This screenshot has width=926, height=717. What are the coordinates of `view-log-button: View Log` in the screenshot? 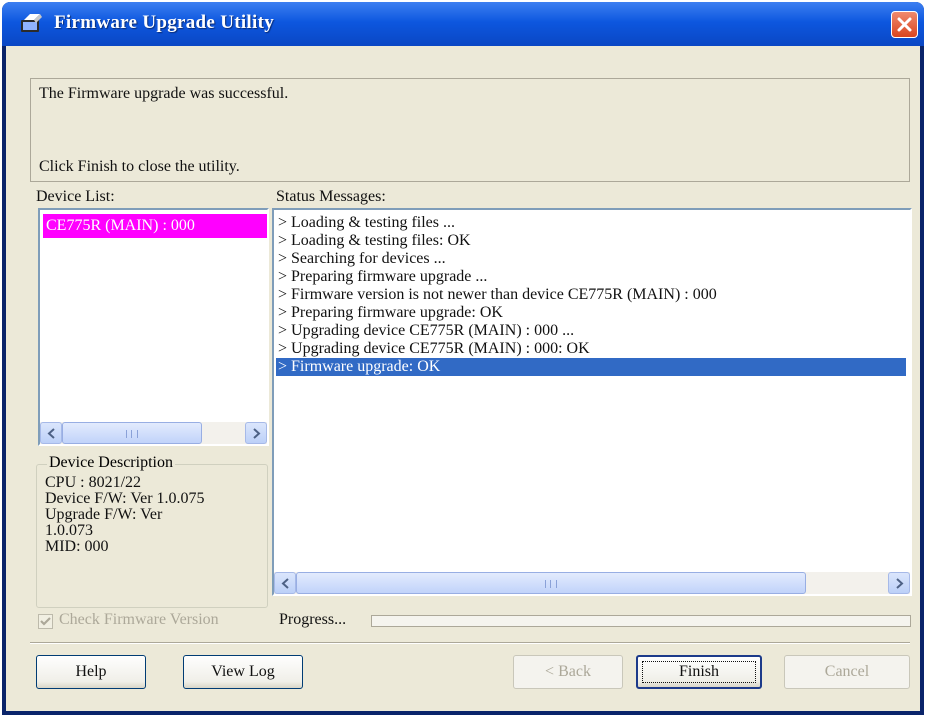 It's located at (243, 672).